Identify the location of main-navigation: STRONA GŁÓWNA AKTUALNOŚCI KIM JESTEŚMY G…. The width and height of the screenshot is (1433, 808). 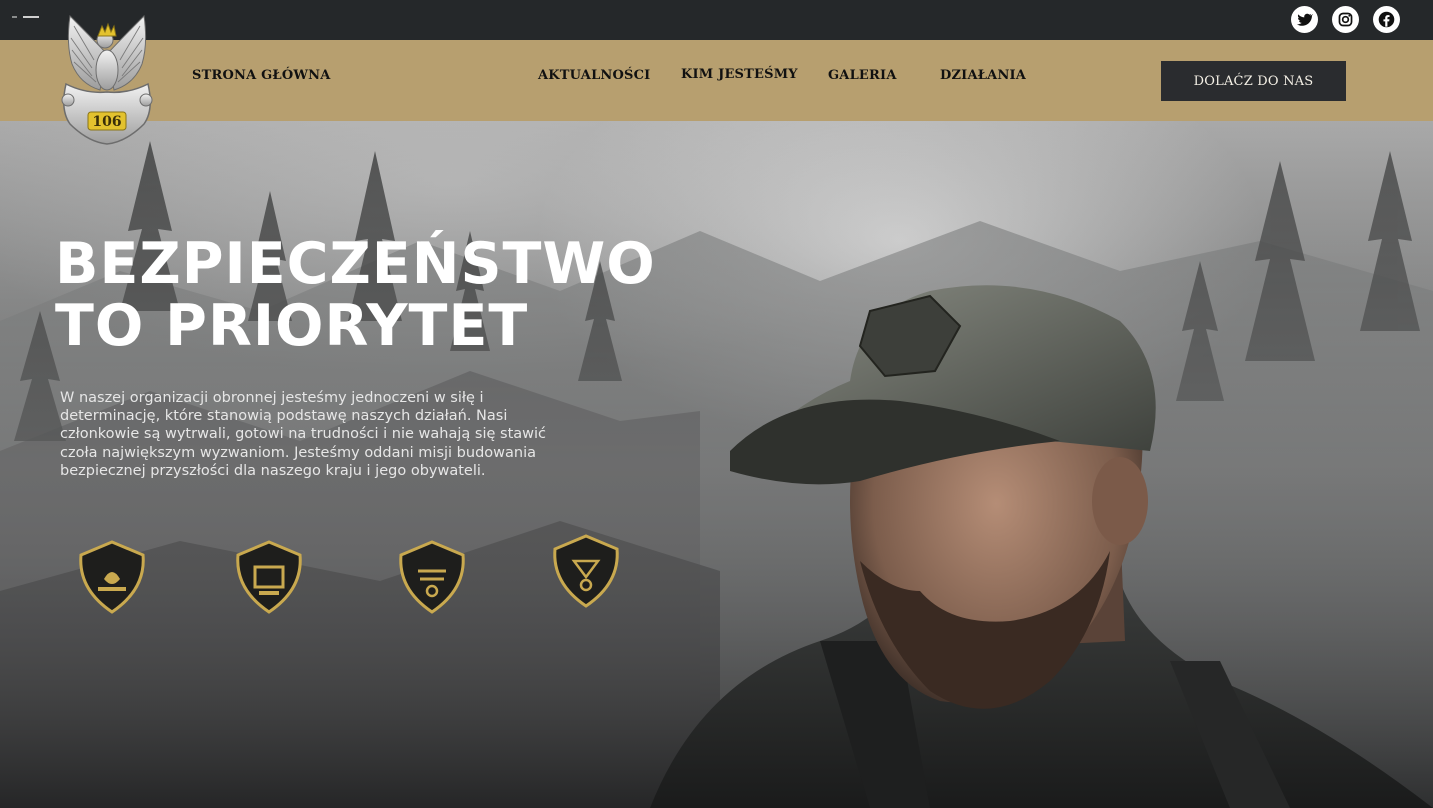
(716, 80).